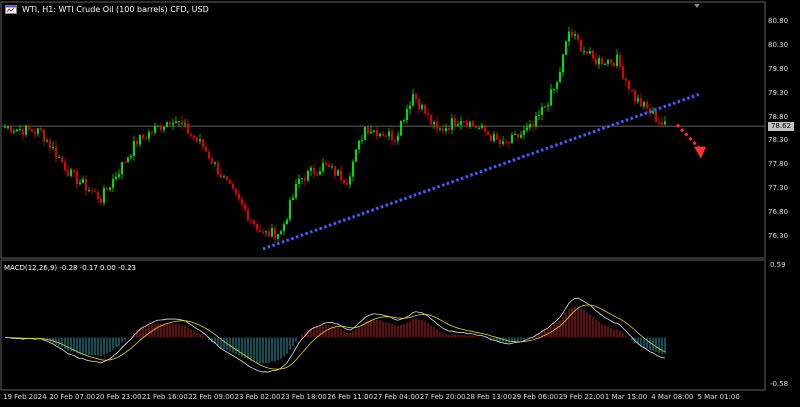 This screenshot has width=800, height=407. I want to click on time-tick: 20 Feb 23:00, so click(118, 397).